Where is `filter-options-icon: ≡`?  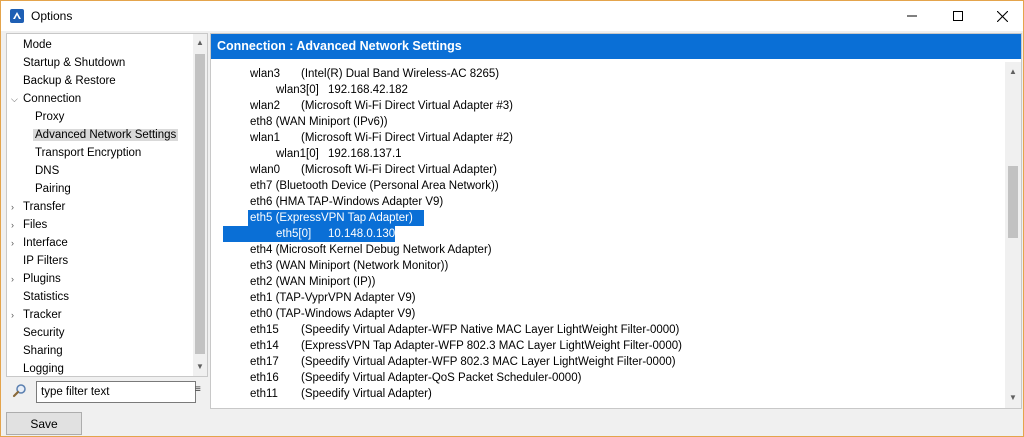
filter-options-icon: ≡ is located at coordinates (200, 390).